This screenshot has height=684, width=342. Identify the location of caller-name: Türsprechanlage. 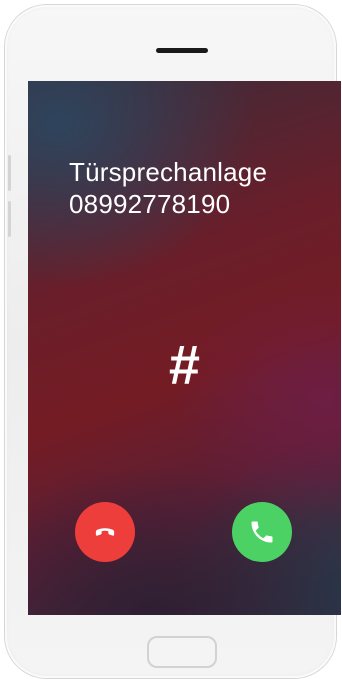
(168, 172).